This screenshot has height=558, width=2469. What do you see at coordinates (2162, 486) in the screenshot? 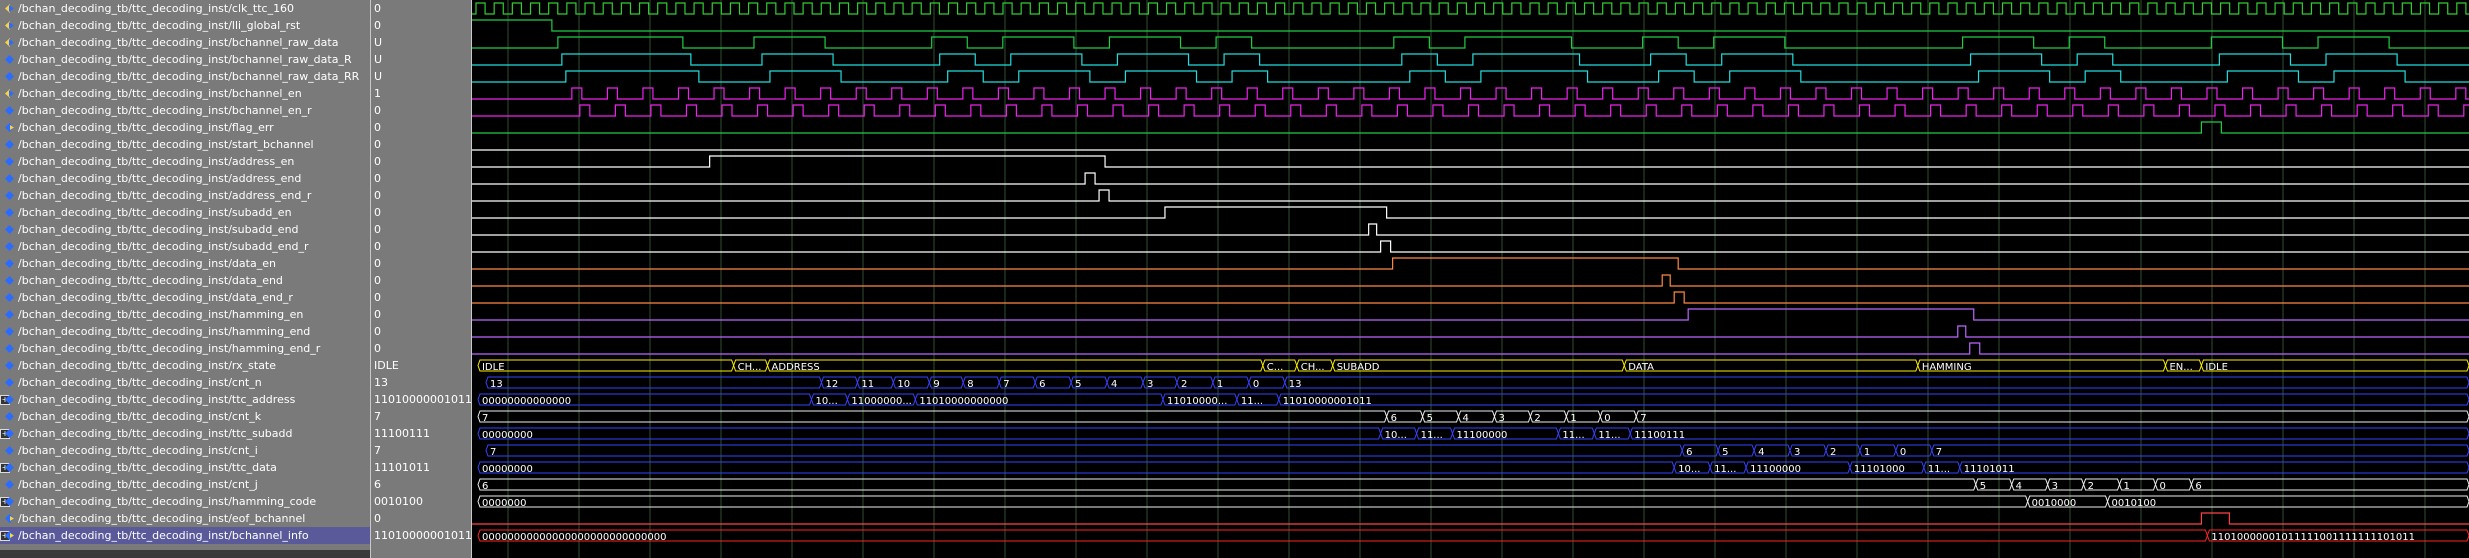
I see `bus-value-label: 0` at bounding box center [2162, 486].